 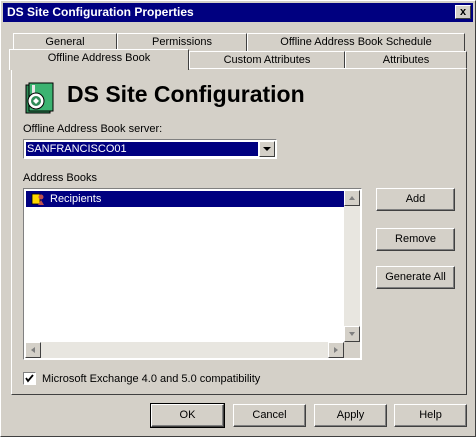 I want to click on scroll-right-button, so click(x=336, y=350).